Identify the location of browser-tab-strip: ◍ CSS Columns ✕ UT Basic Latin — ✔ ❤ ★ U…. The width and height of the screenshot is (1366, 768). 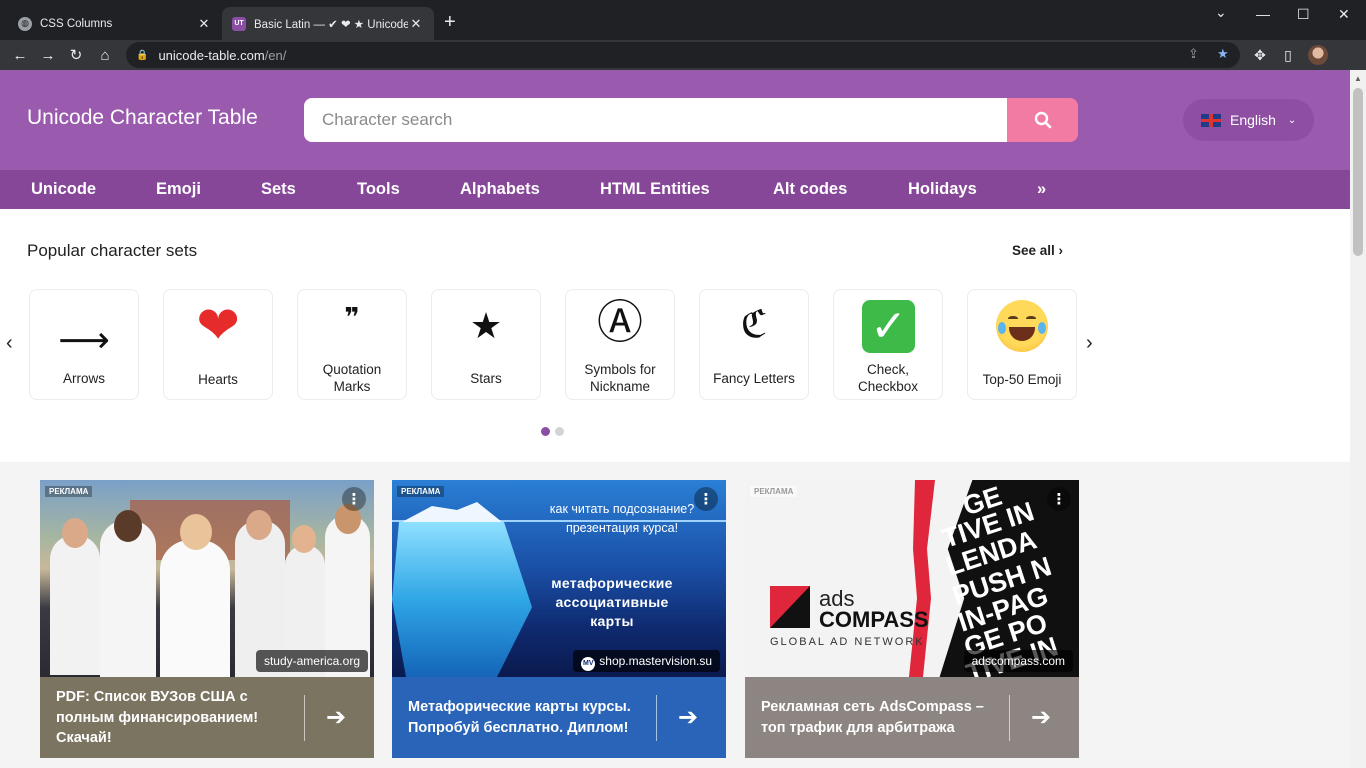
(683, 20).